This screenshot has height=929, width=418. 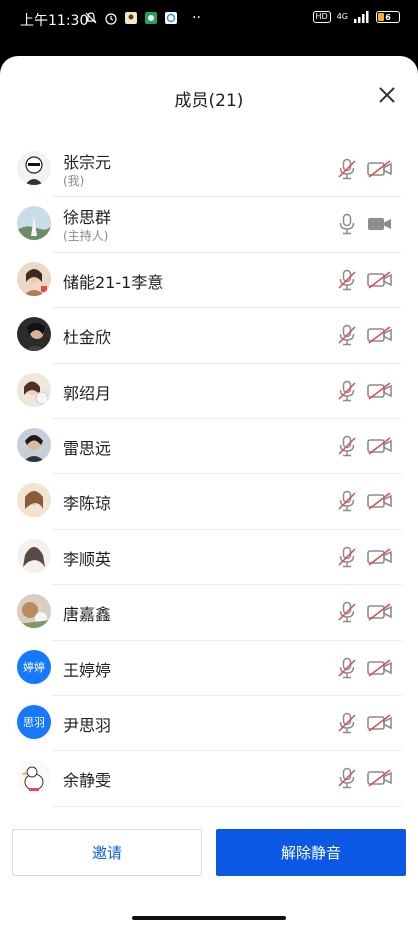 I want to click on member-row: 李陈琼, so click(x=209, y=502).